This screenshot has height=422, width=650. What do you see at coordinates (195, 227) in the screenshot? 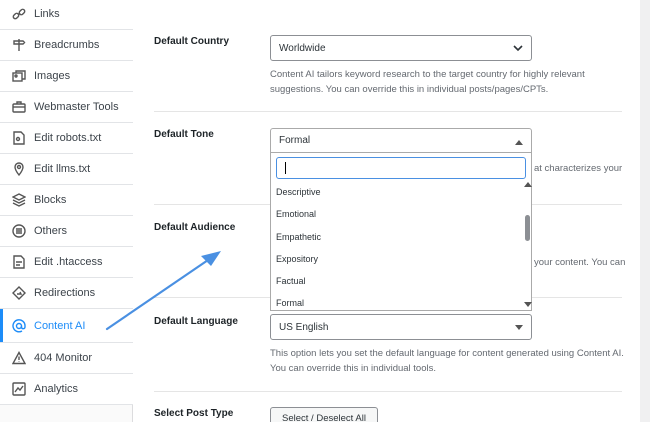
I see `default-audience-label: Default Audience` at bounding box center [195, 227].